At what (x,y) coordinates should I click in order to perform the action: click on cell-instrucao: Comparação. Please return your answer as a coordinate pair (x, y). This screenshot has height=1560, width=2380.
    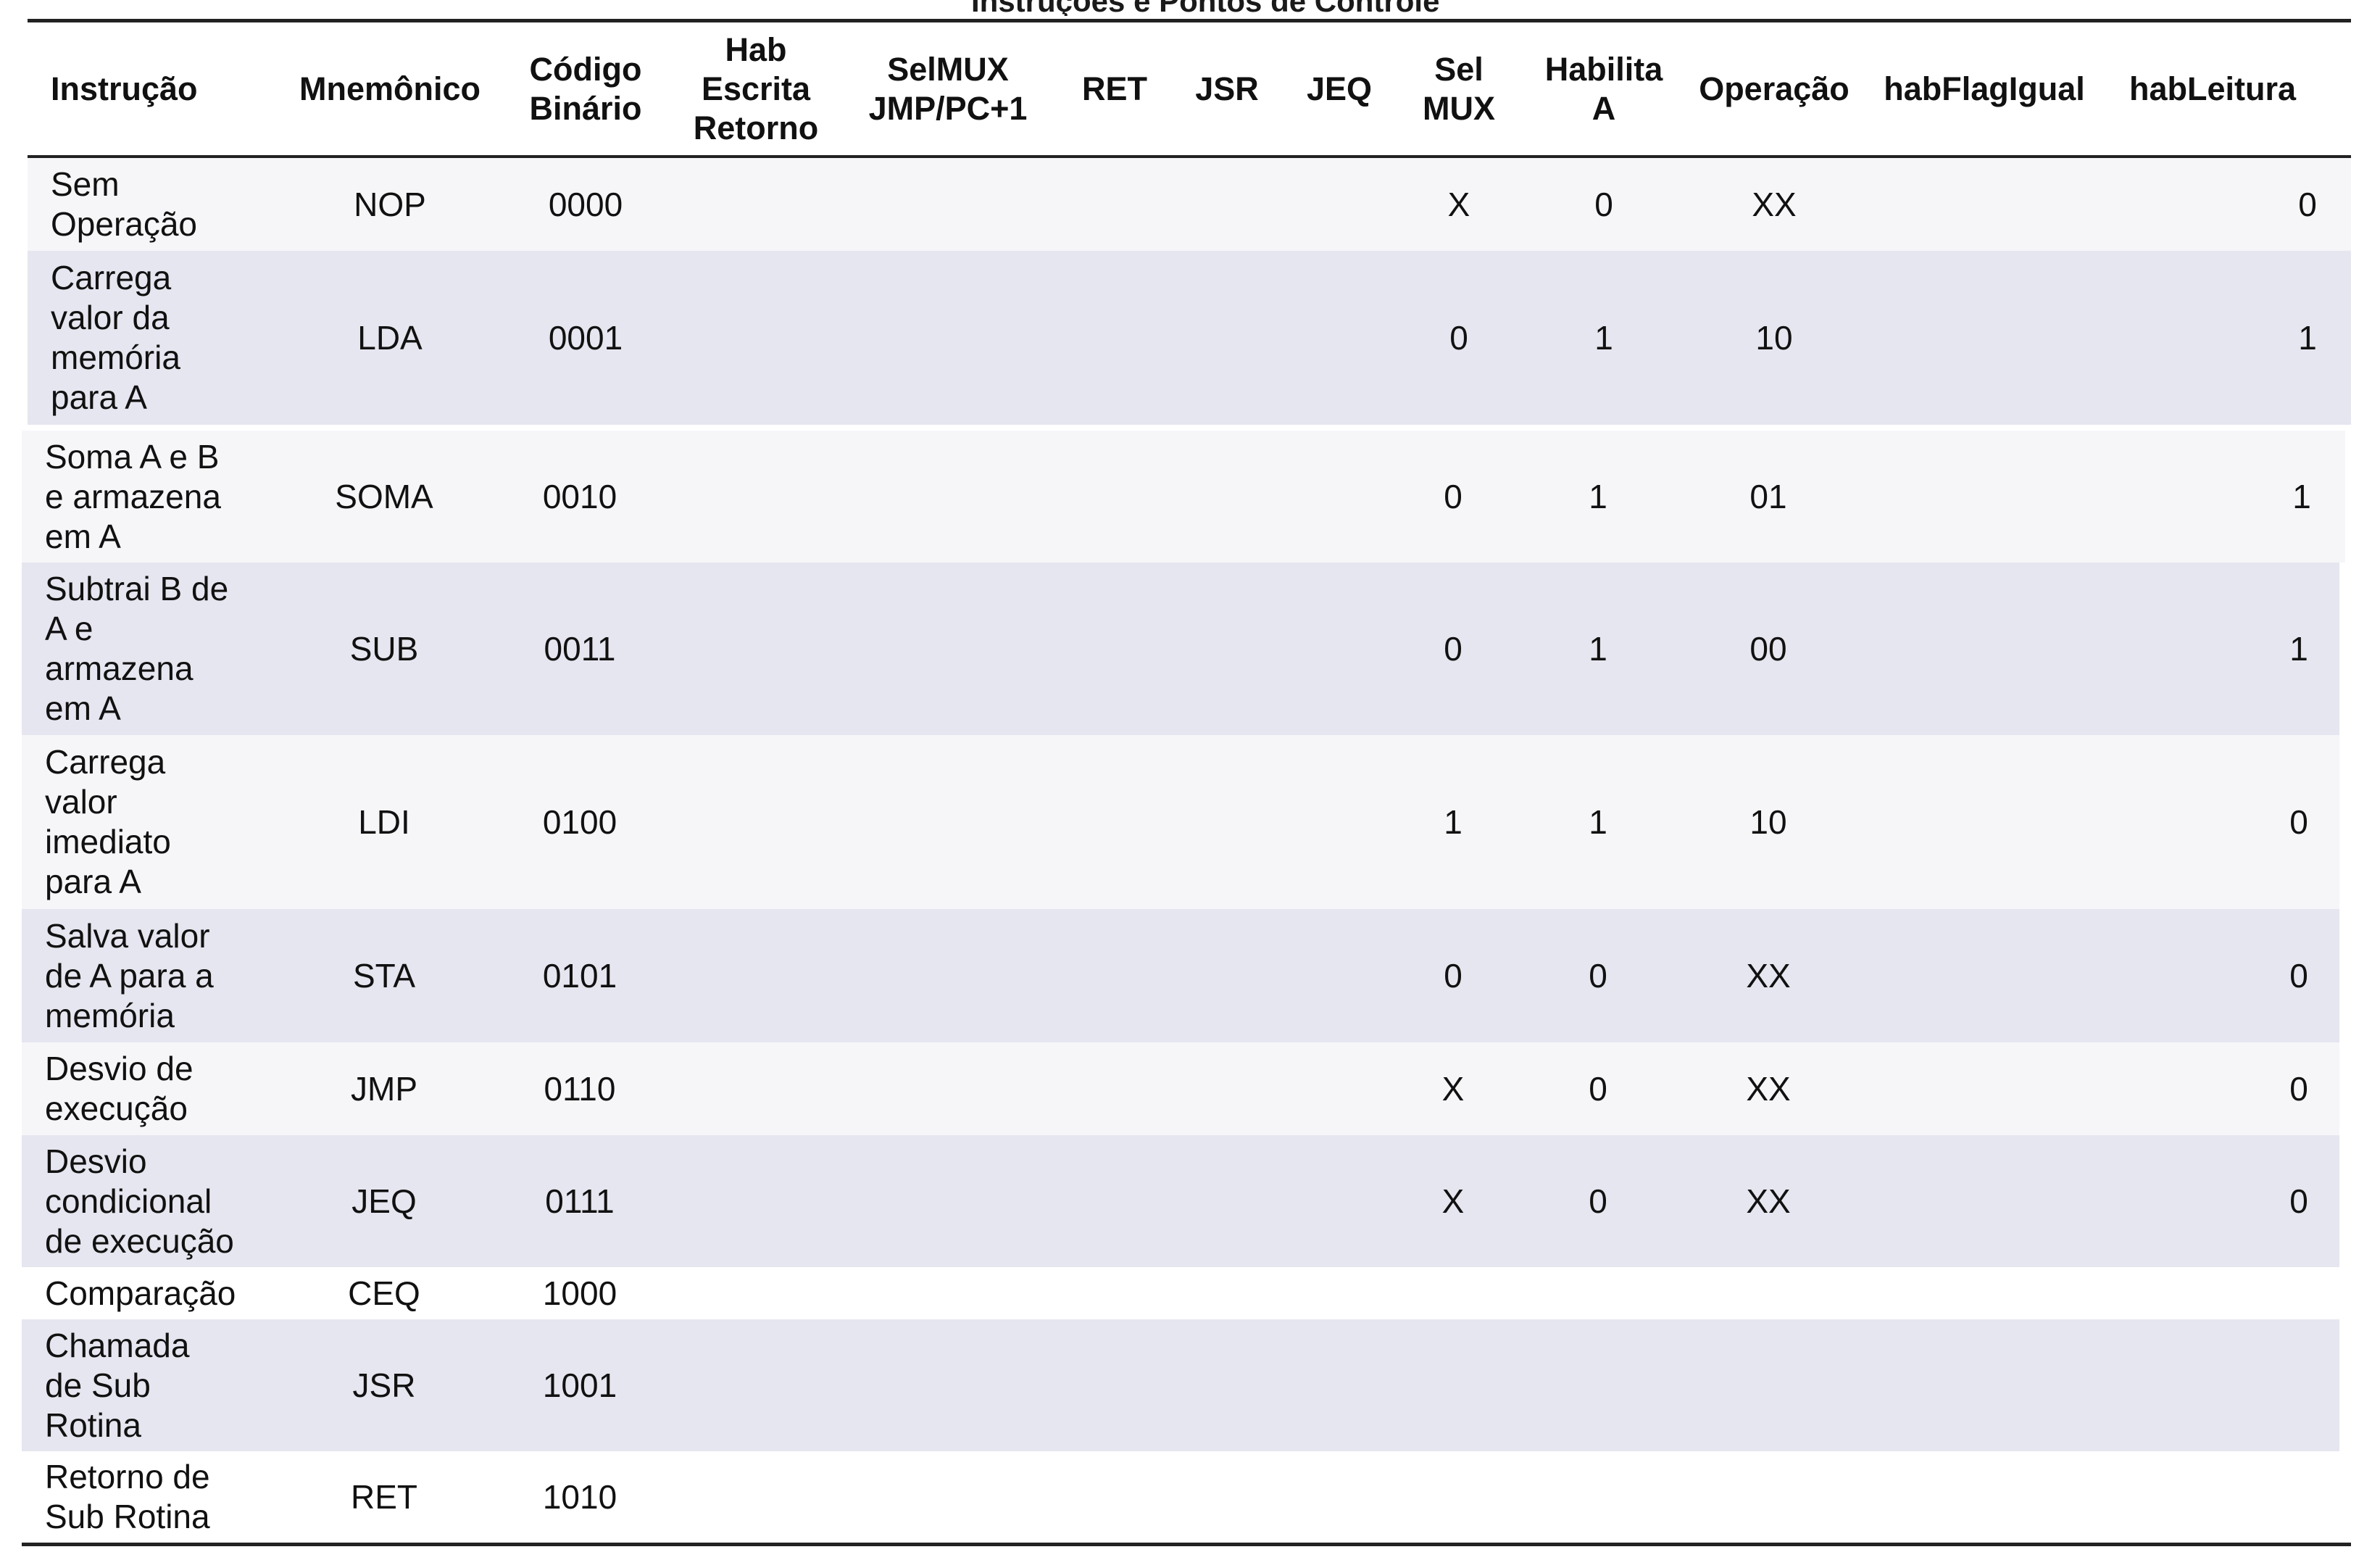
    Looking at the image, I should click on (140, 1293).